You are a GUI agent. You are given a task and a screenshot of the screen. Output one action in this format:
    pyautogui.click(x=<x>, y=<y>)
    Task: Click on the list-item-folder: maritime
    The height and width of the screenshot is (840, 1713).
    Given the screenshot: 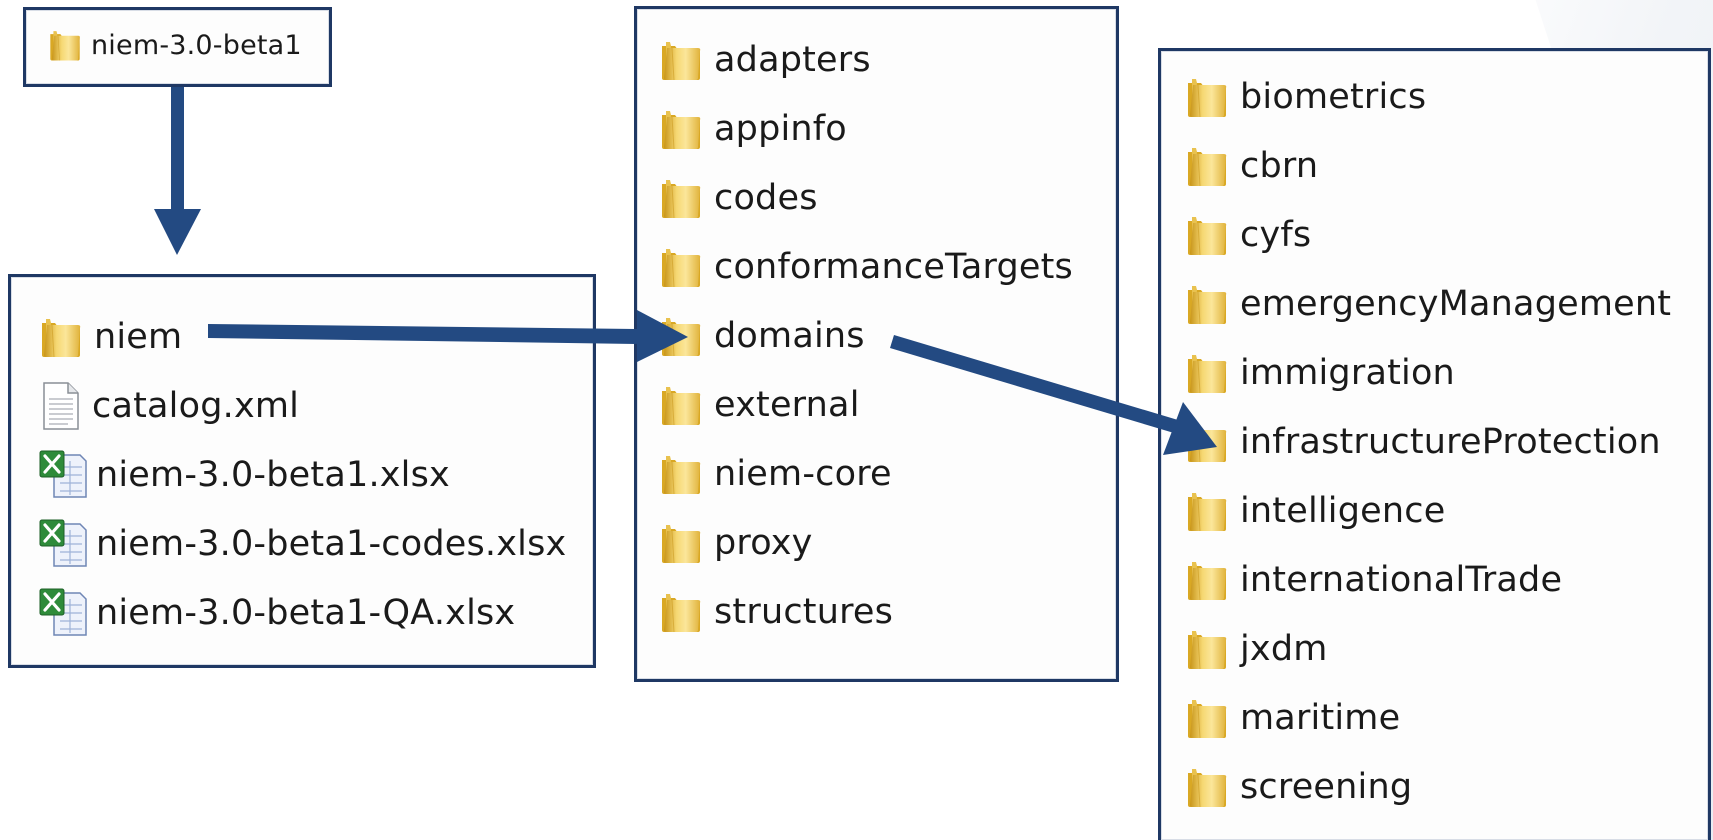 What is the action you would take?
    pyautogui.click(x=1427, y=717)
    